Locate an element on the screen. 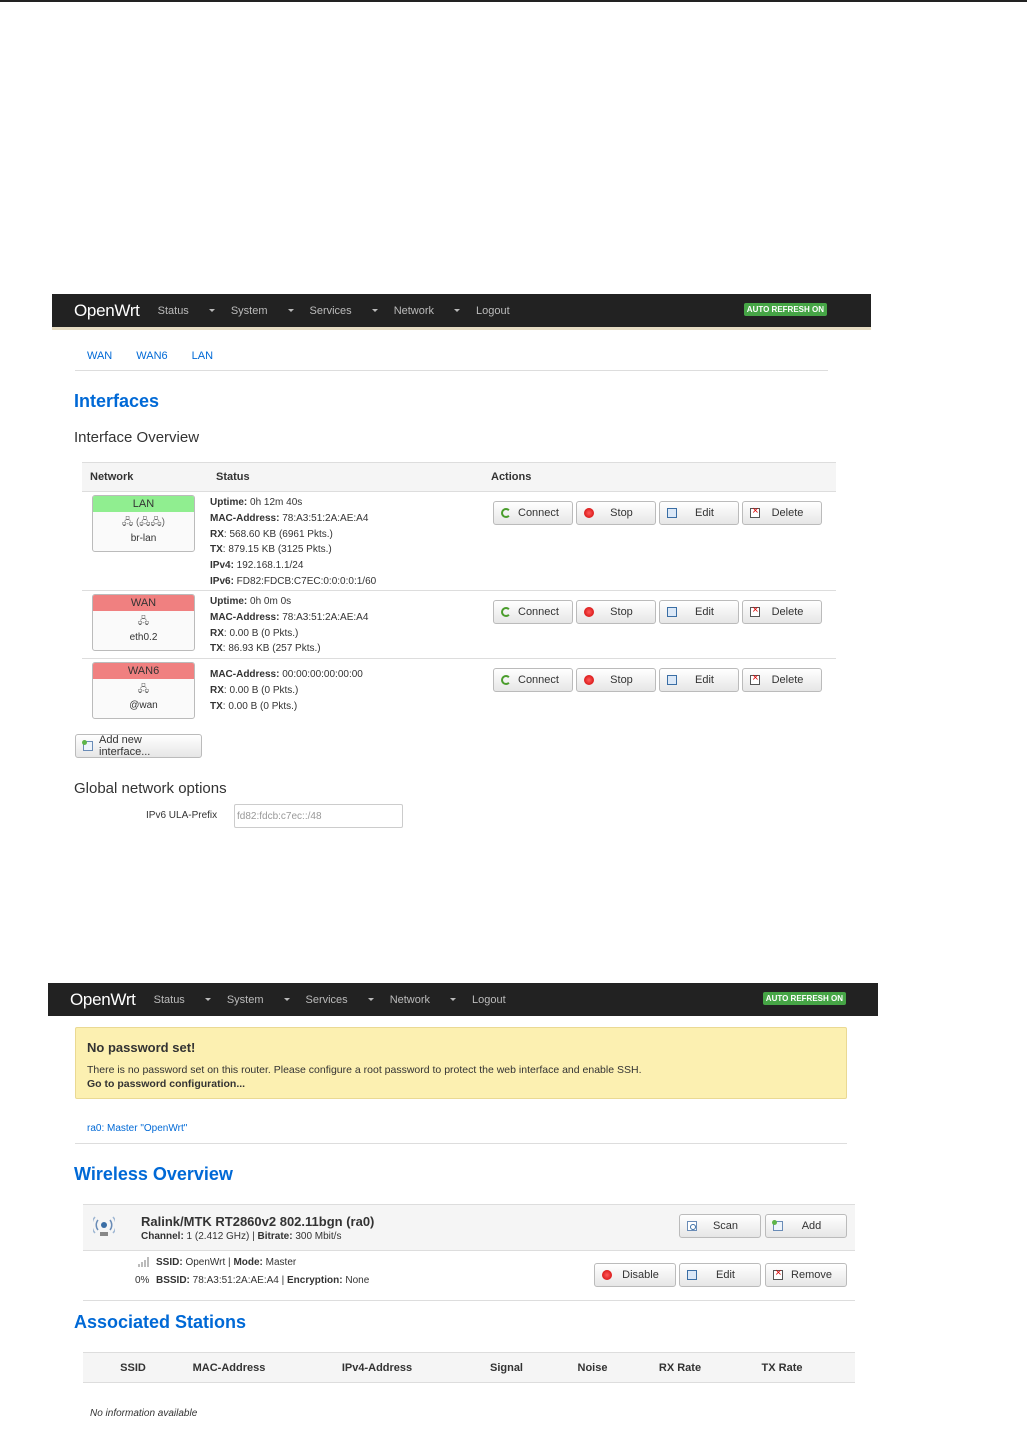 The image size is (1027, 1447). interface-badge: LAN 🖧 (🖧🖧) br-lan is located at coordinates (143, 523).